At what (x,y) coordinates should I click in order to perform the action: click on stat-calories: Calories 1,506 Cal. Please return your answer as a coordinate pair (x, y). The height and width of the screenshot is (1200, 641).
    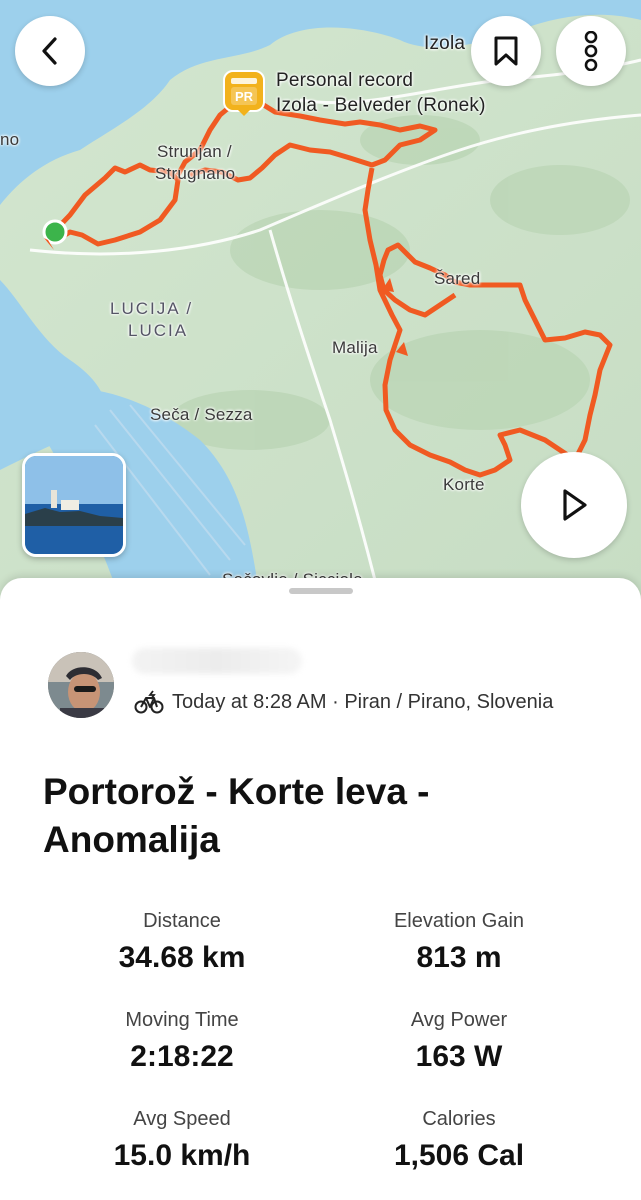
    Looking at the image, I should click on (459, 1140).